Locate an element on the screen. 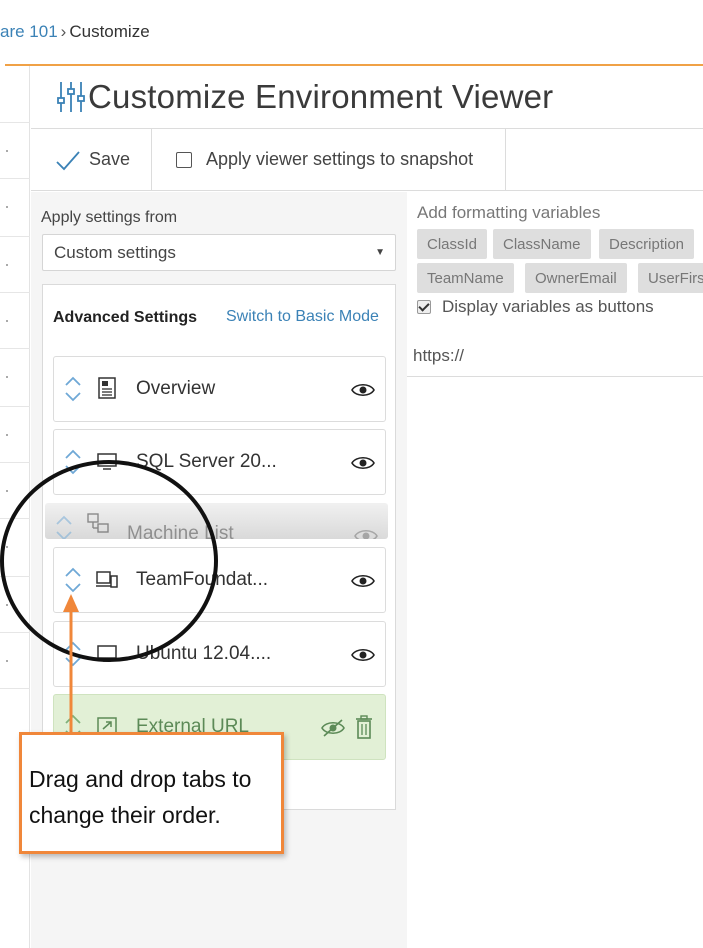  eye-hidden-icon is located at coordinates (333, 728).